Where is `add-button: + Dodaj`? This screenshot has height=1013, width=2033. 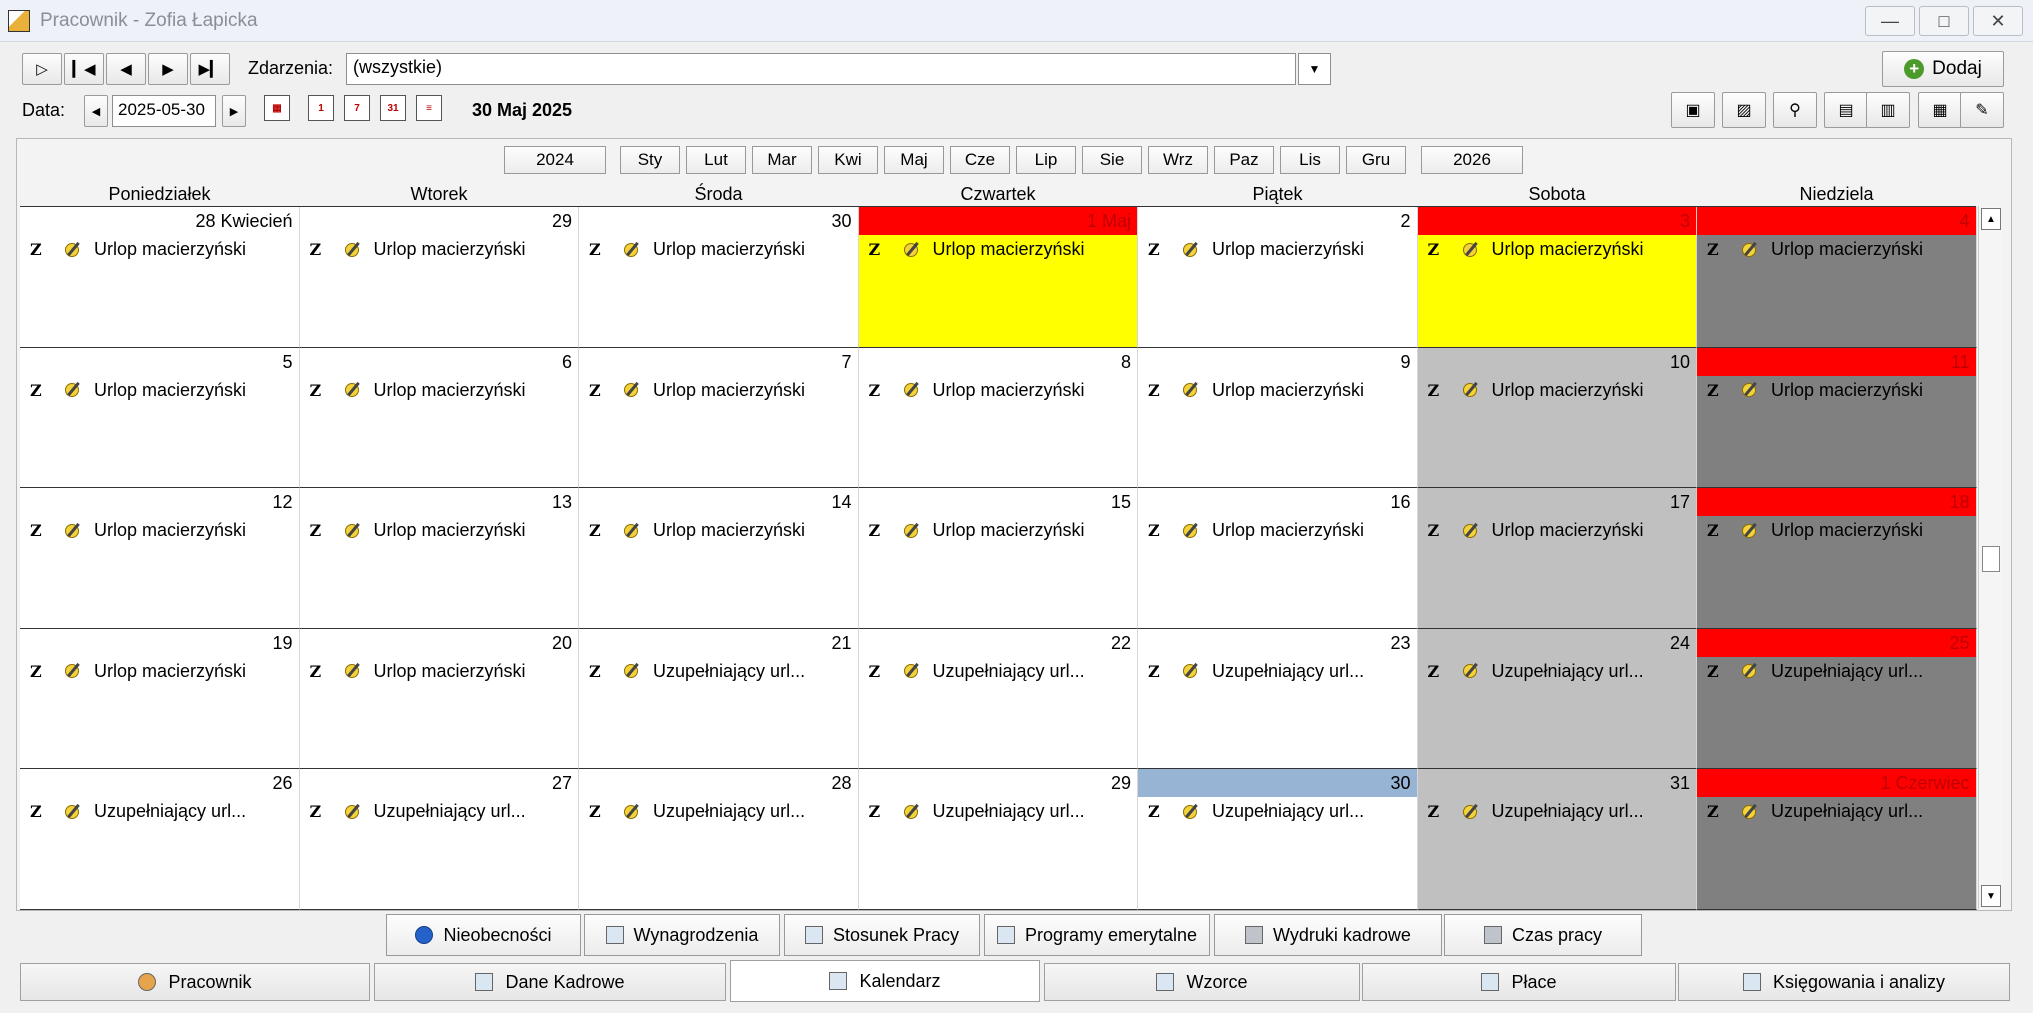 add-button: + Dodaj is located at coordinates (1943, 69).